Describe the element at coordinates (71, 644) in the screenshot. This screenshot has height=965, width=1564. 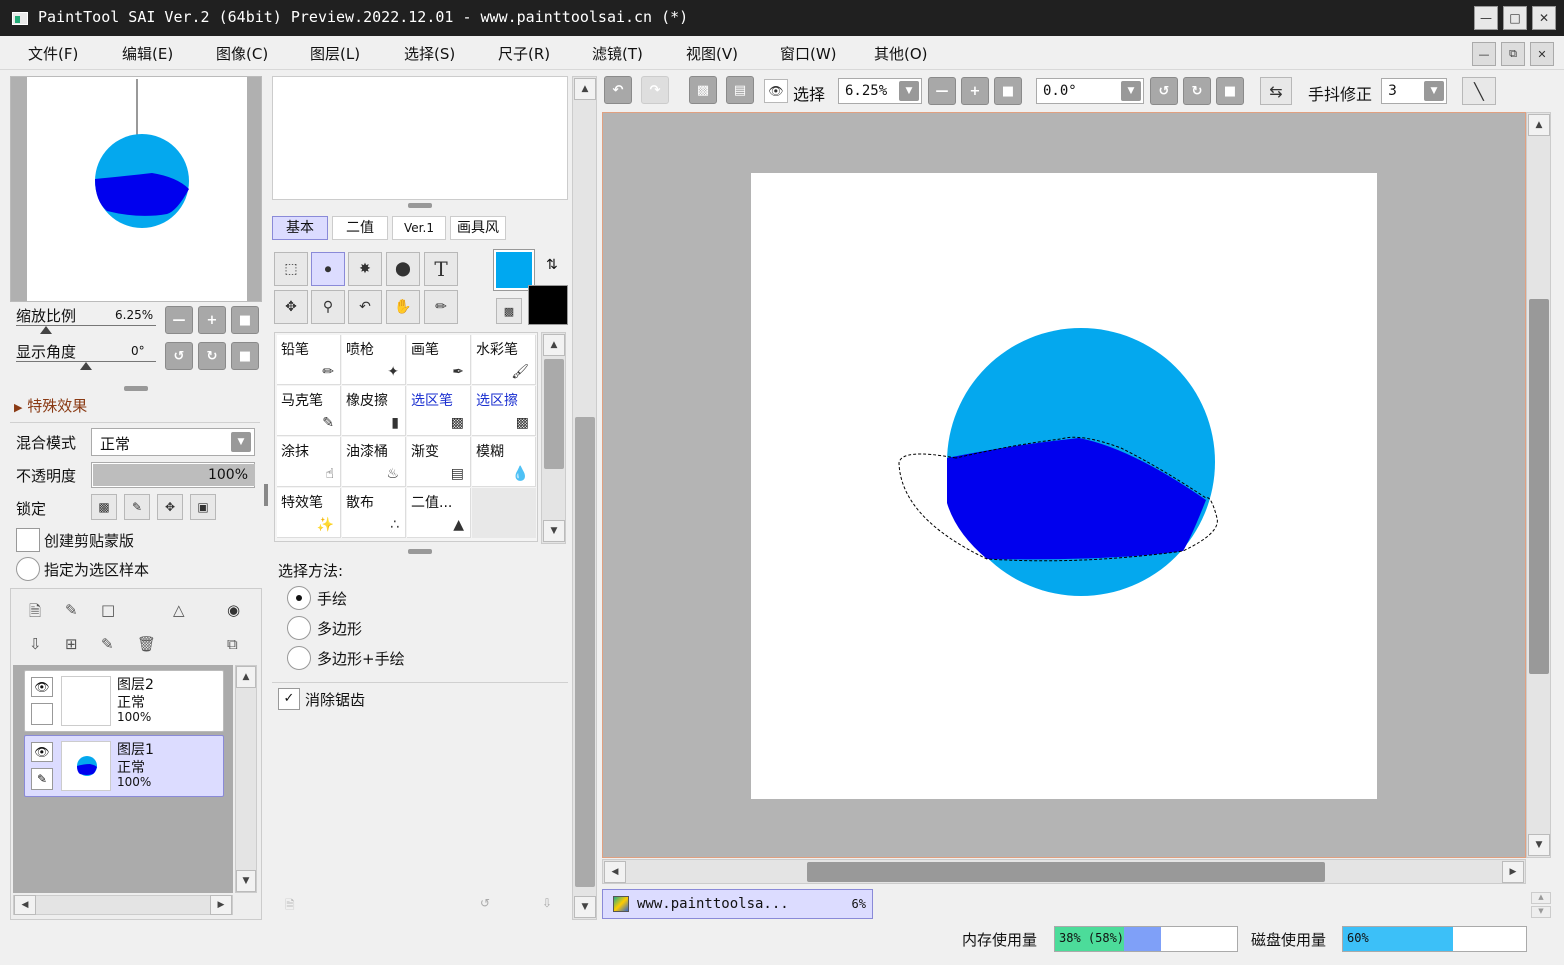
I see `merge-layers-icon: ⊞` at that location.